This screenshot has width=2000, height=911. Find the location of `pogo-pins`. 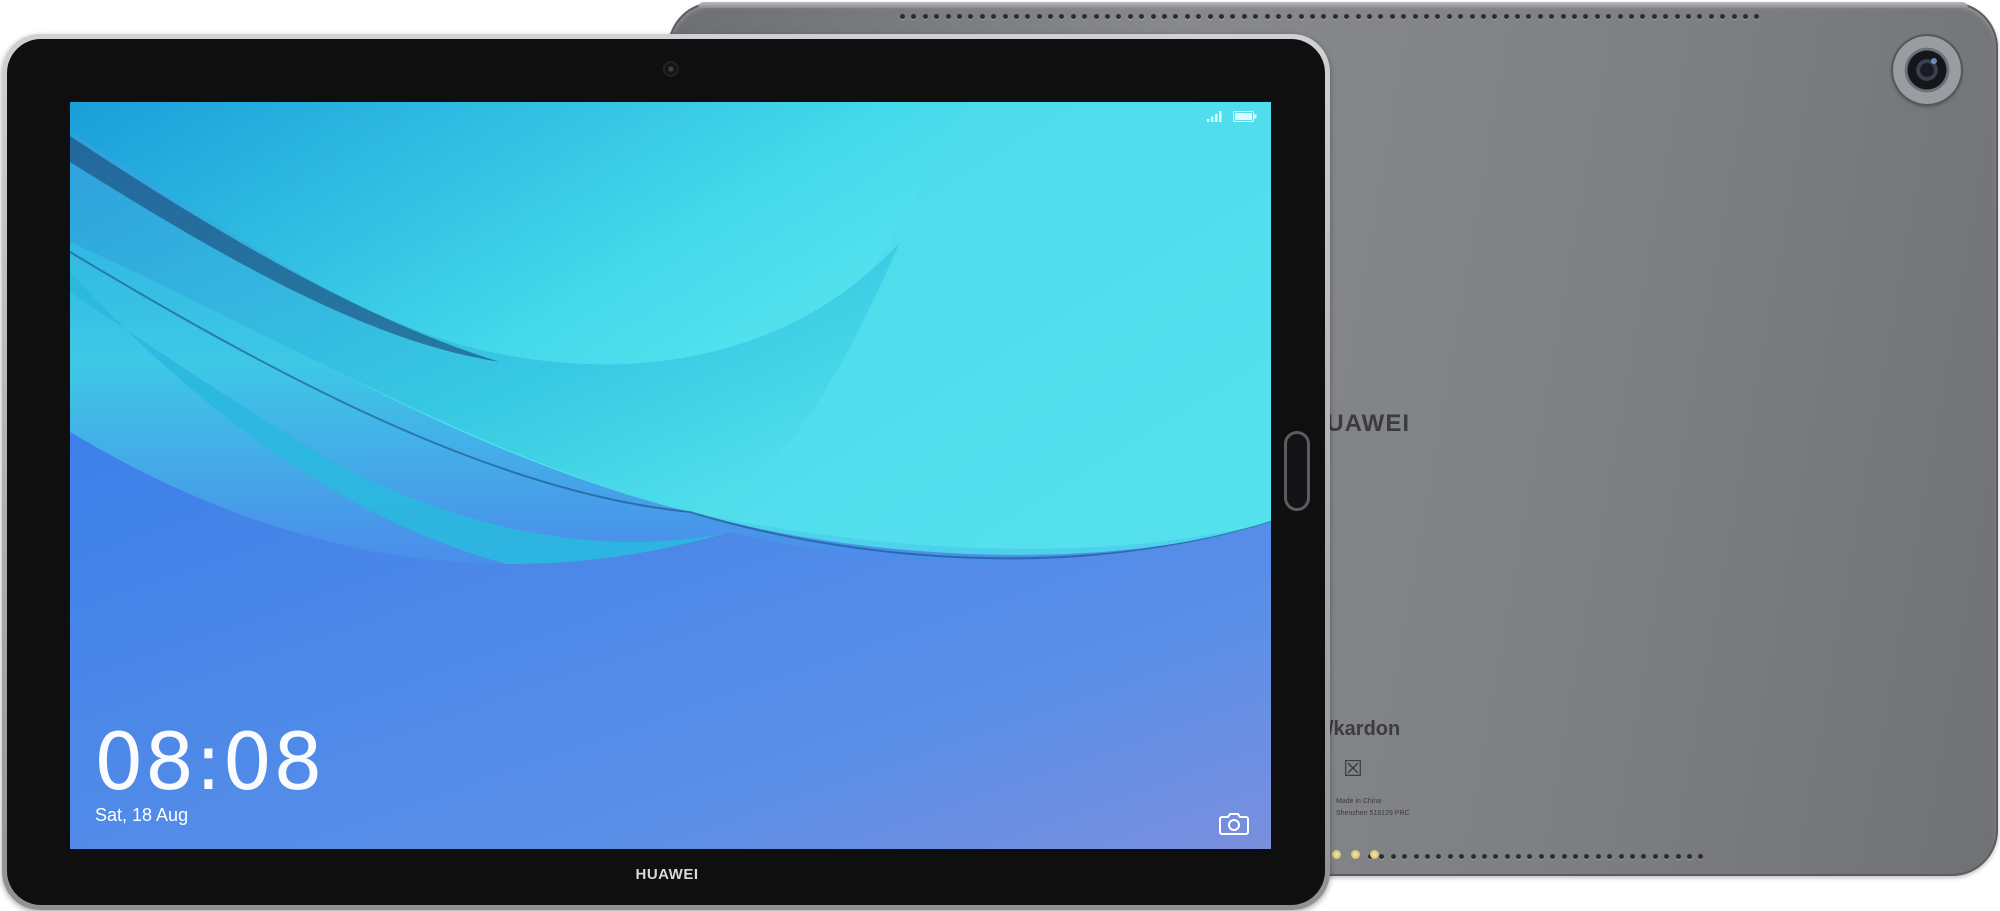

pogo-pins is located at coordinates (1355, 854).